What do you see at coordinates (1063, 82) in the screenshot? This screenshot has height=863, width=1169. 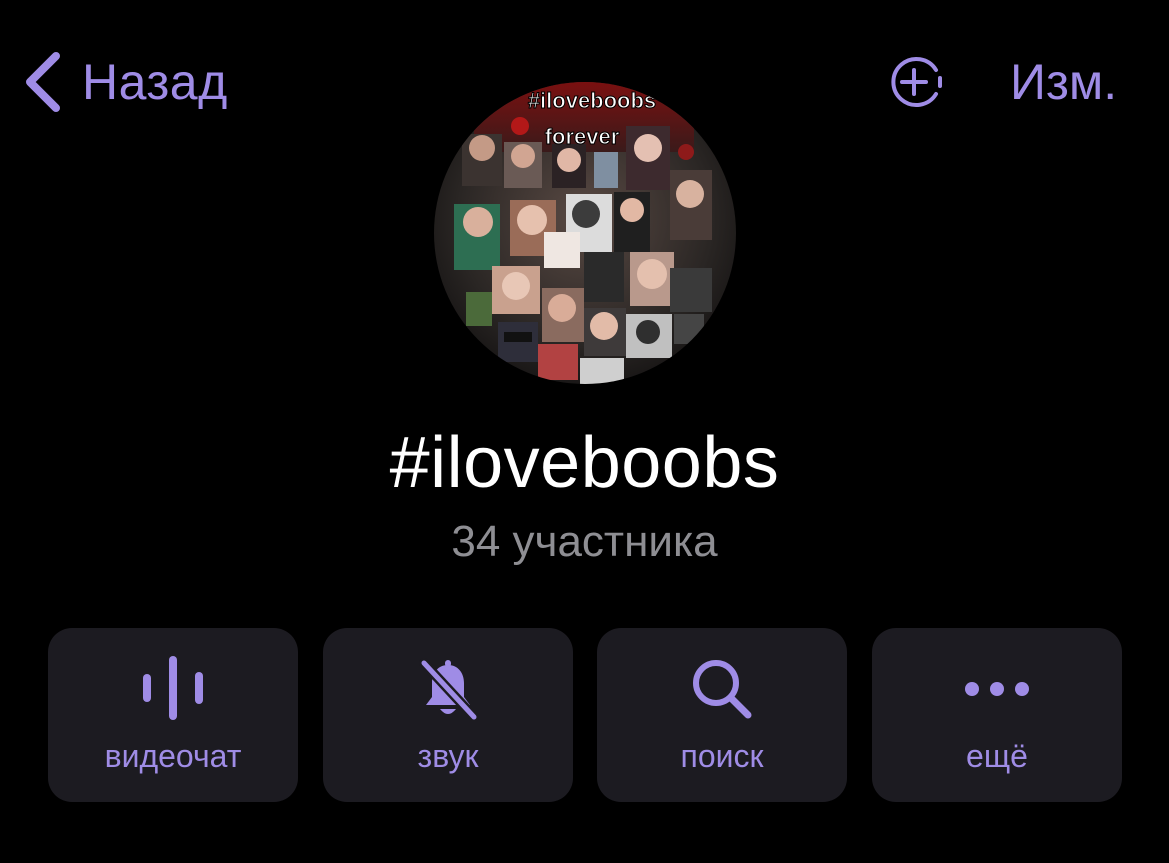 I see `edit-button: Изм.` at bounding box center [1063, 82].